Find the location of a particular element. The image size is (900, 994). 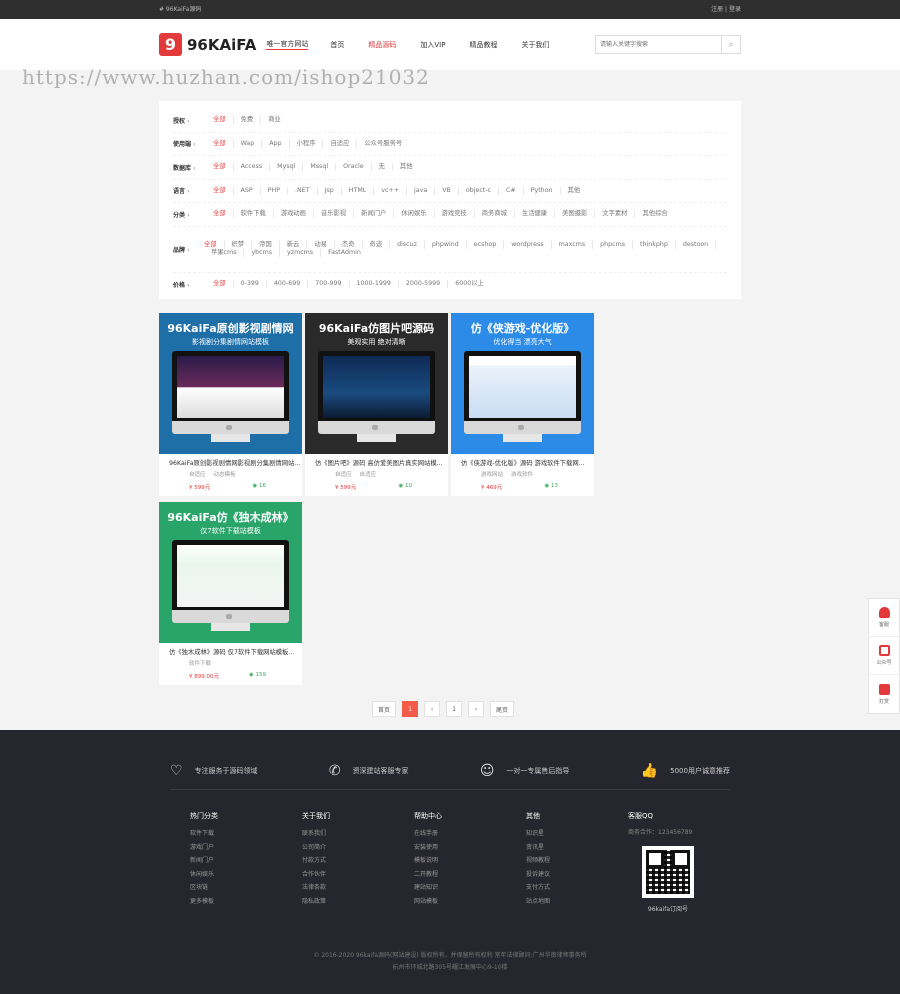

product-tag: 游戏网站 is located at coordinates (492, 475).